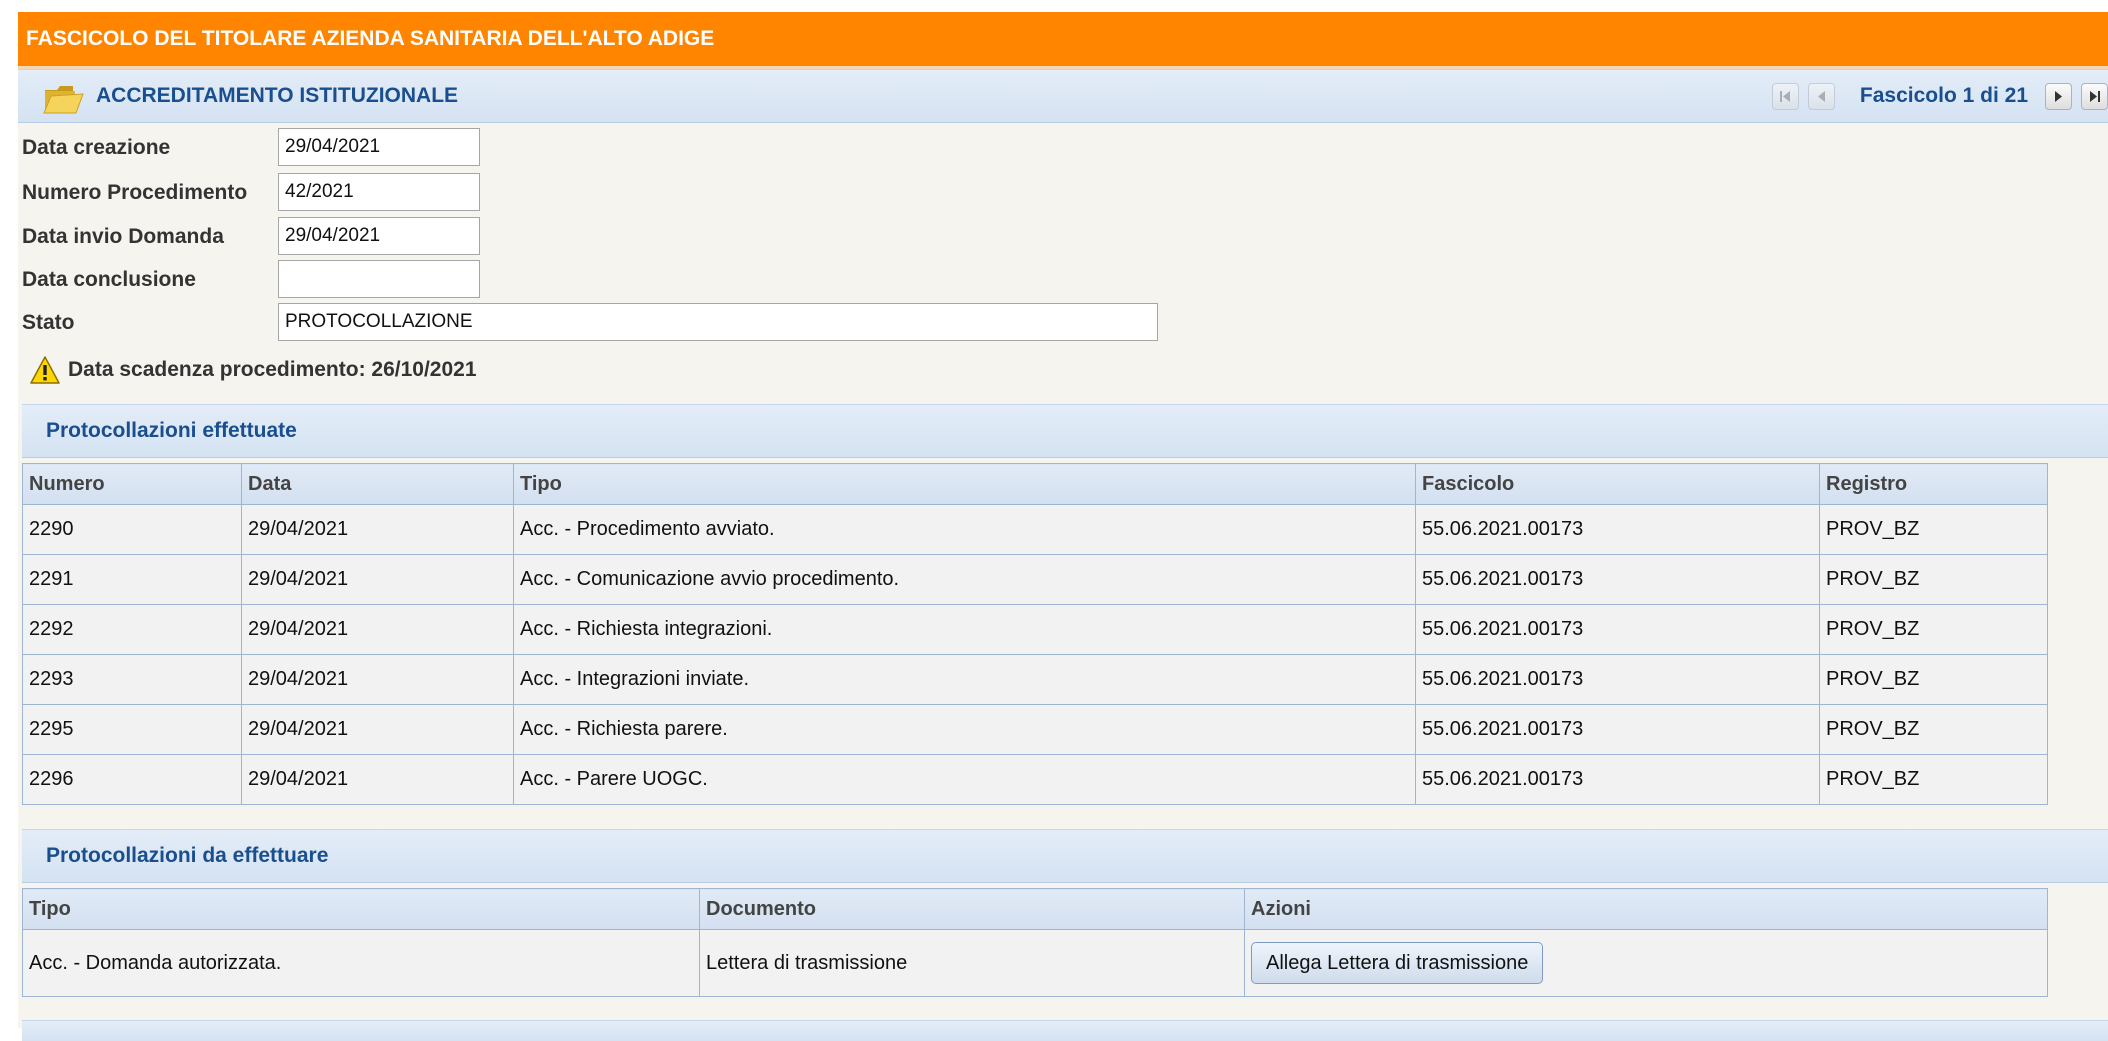 This screenshot has width=2108, height=1041. Describe the element at coordinates (132, 629) in the screenshot. I see `cell-numero: 2292` at that location.